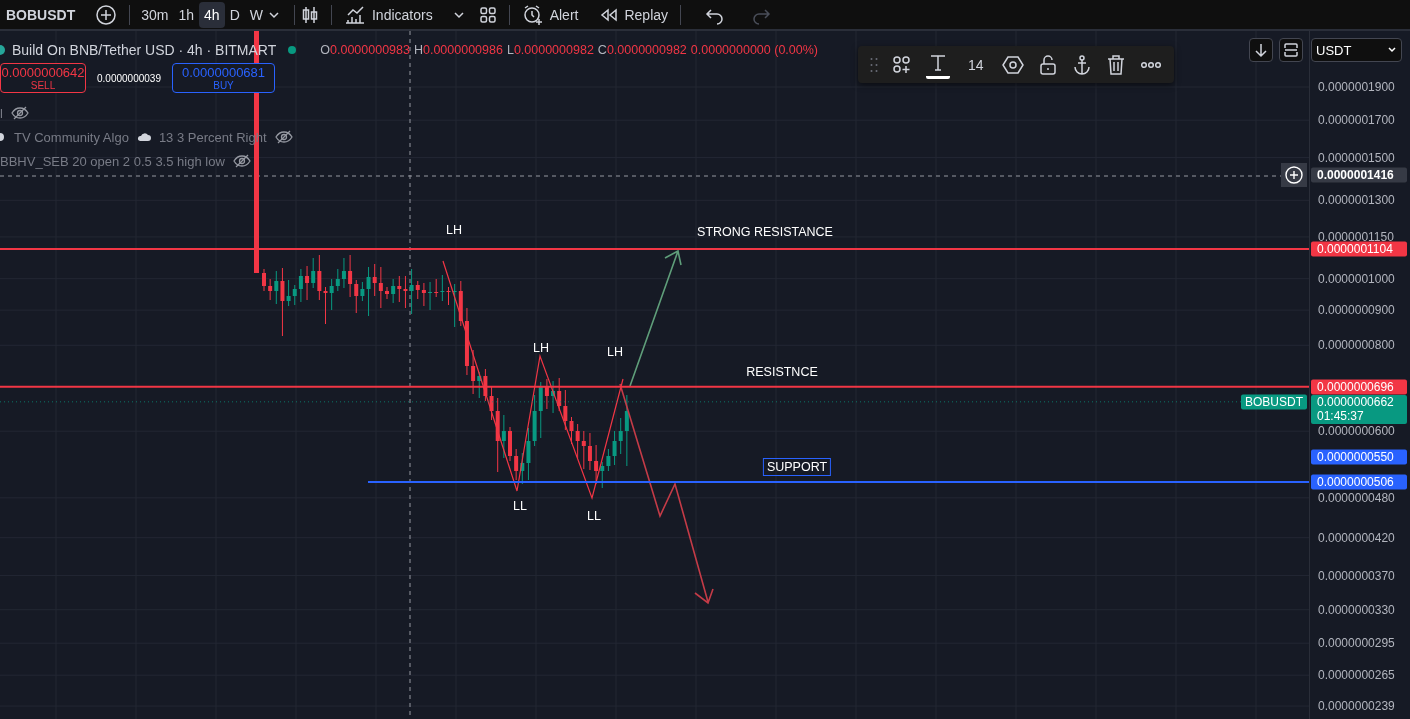 This screenshot has height=719, width=1410. What do you see at coordinates (458, 50) in the screenshot?
I see `ohlc-value: H0.0000000986` at bounding box center [458, 50].